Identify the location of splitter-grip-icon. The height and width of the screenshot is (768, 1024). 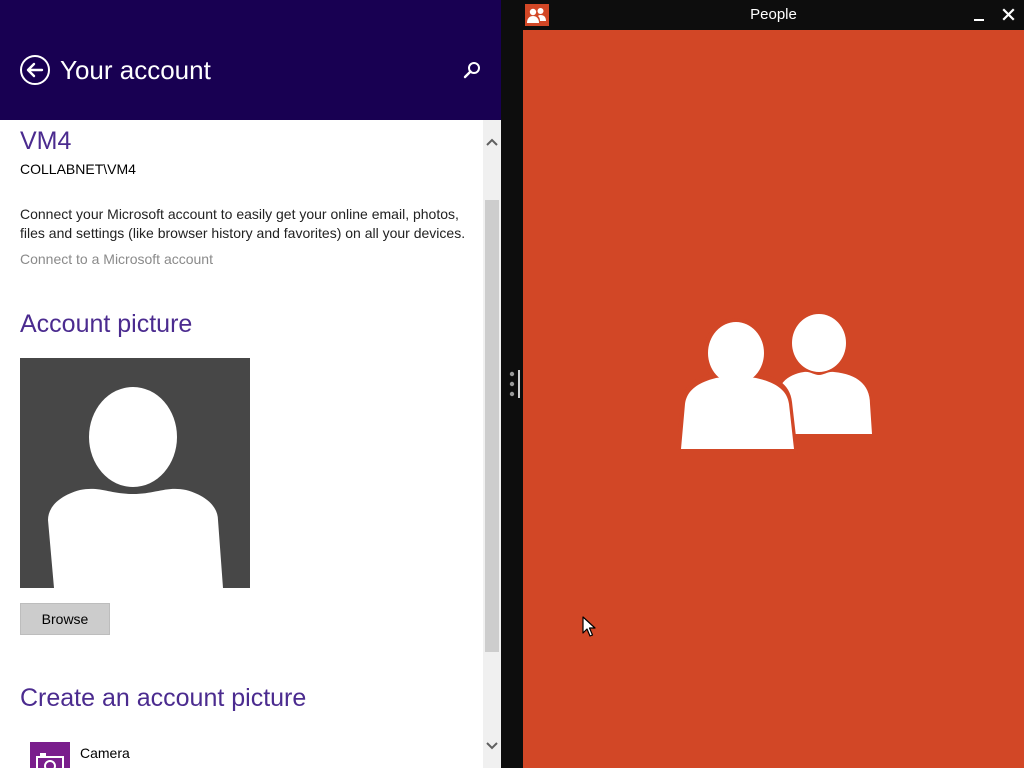
(515, 384).